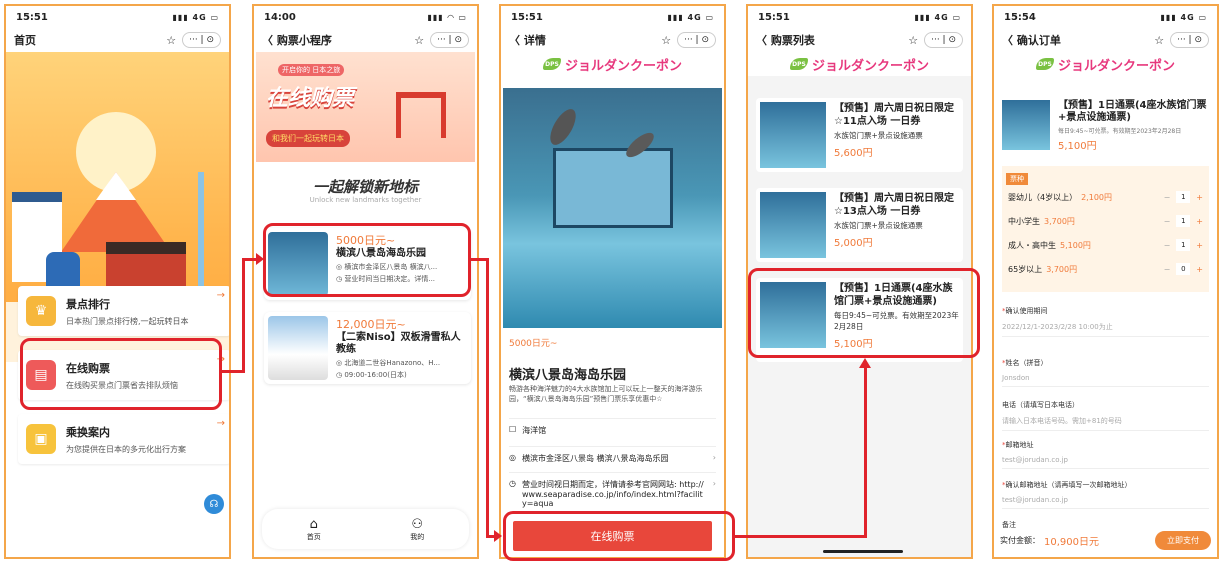 This screenshot has height=562, width=1224. Describe the element at coordinates (25, 40) in the screenshot. I see `page-title: 首页` at that location.